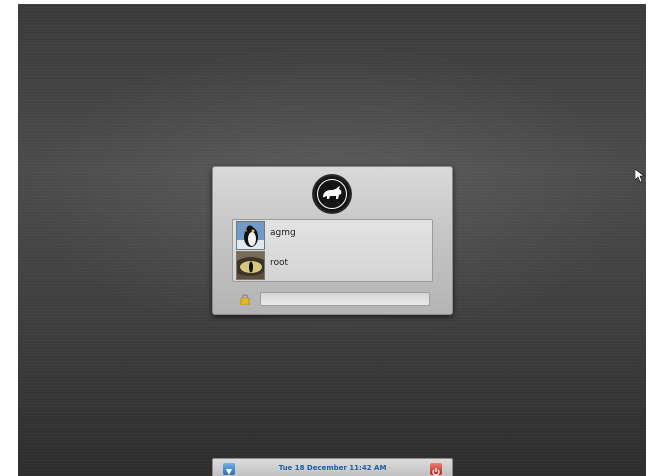 The width and height of the screenshot is (652, 476). I want to click on user-name: agmg, so click(283, 233).